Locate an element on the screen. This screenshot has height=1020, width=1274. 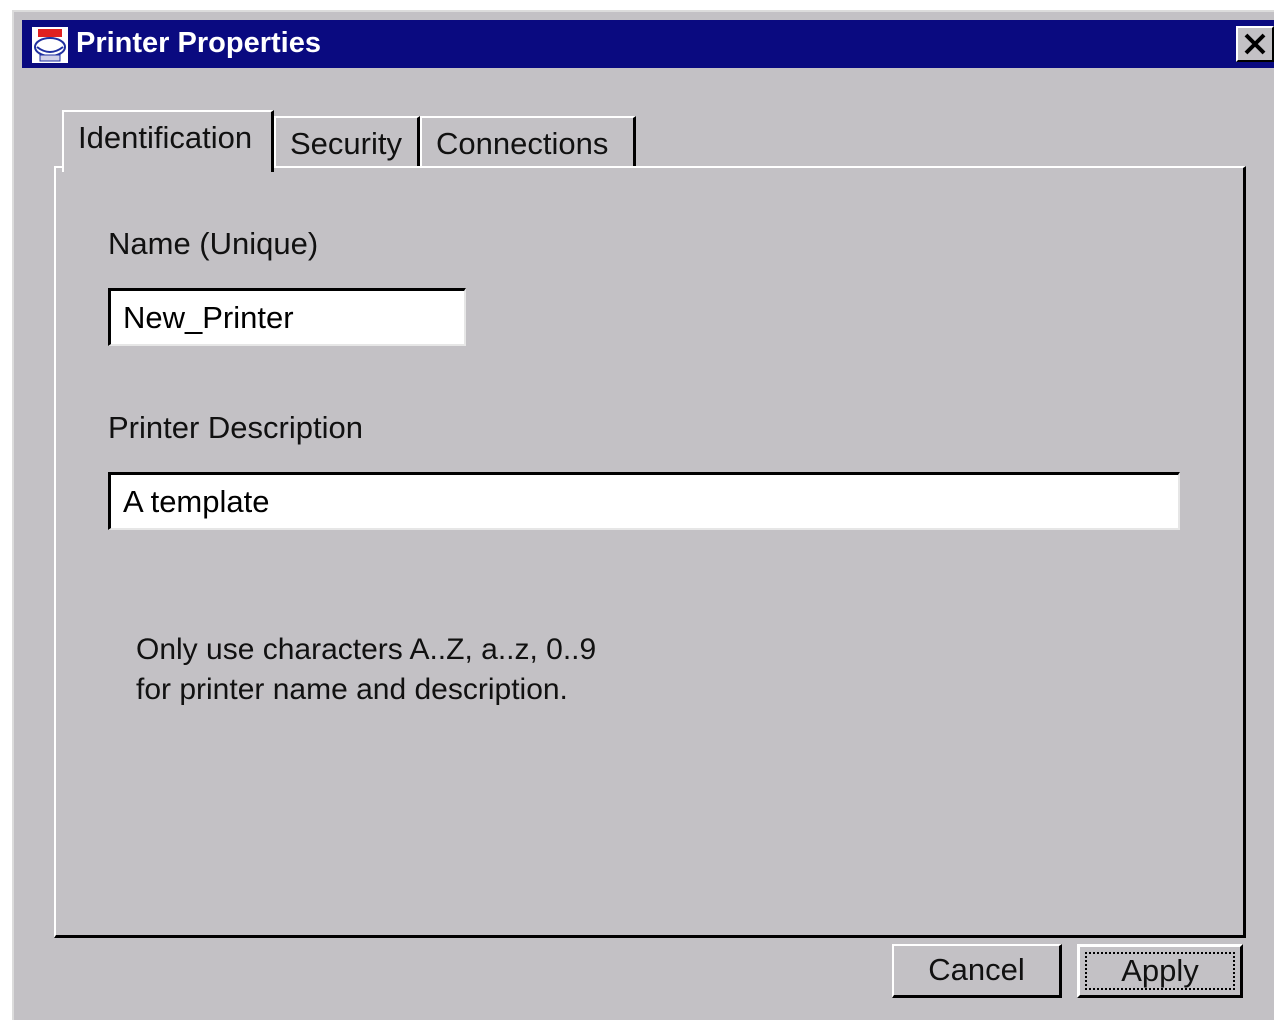
apply-button: Apply is located at coordinates (1160, 971).